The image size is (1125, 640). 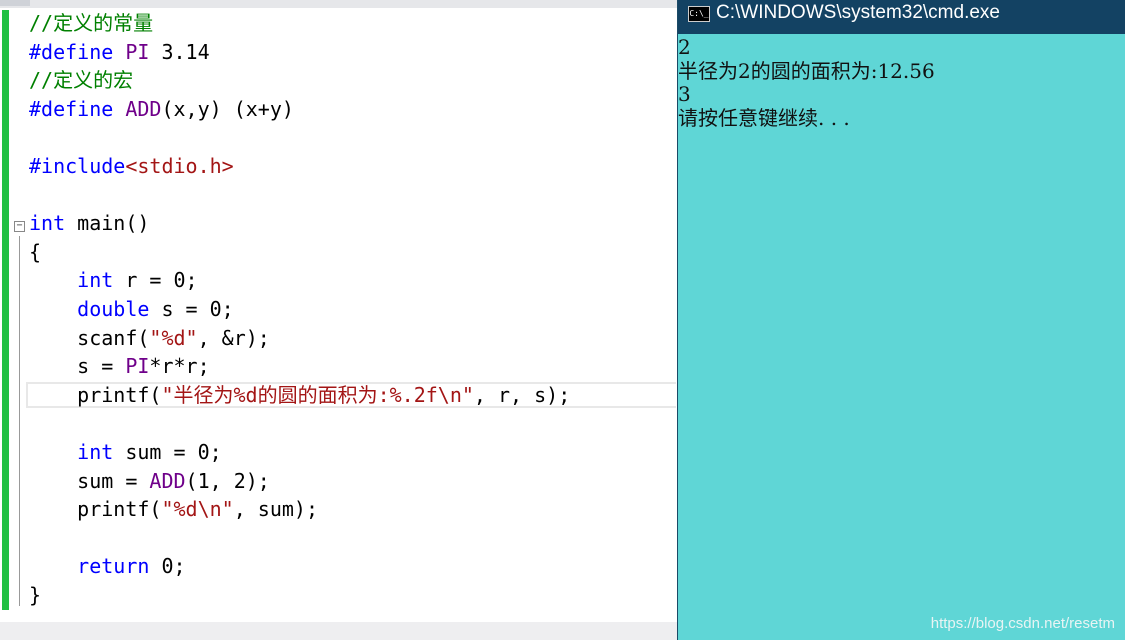 I want to click on code-token-pl: }, so click(x=35, y=594).